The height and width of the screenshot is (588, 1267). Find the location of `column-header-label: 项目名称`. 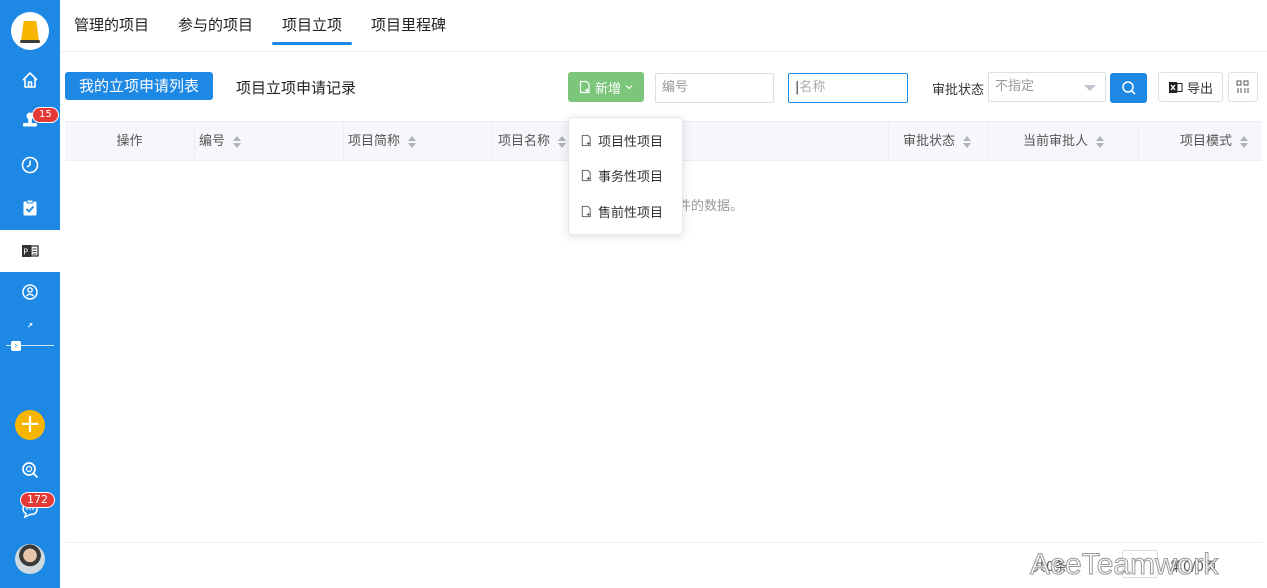

column-header-label: 项目名称 is located at coordinates (524, 141).